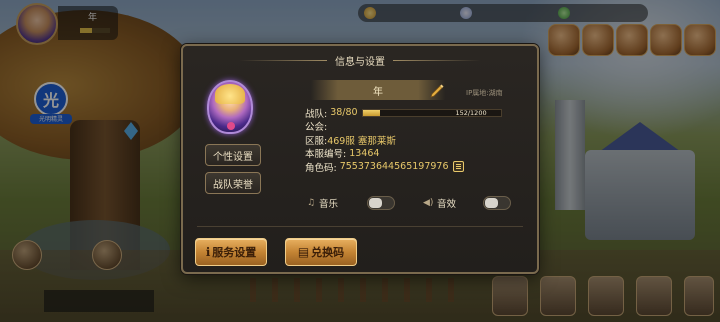 This screenshot has height=322, width=720. I want to click on team-xp-text: 152/1200, so click(471, 112).